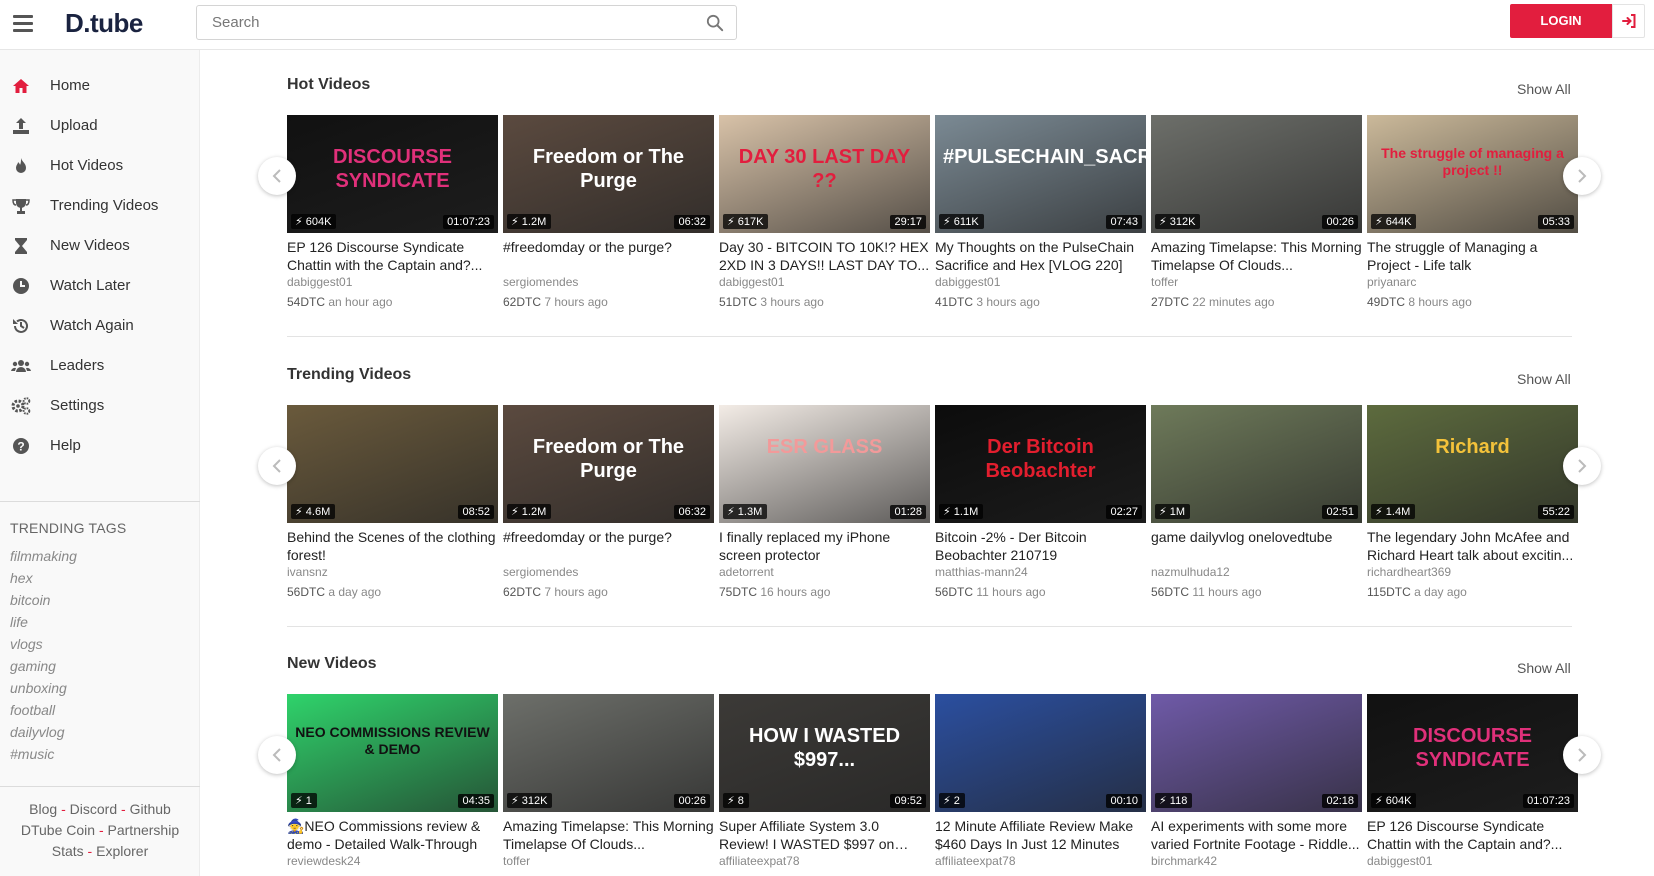 This screenshot has width=1654, height=876. Describe the element at coordinates (1040, 572) in the screenshot. I see `video-author: matthias-mann24` at that location.